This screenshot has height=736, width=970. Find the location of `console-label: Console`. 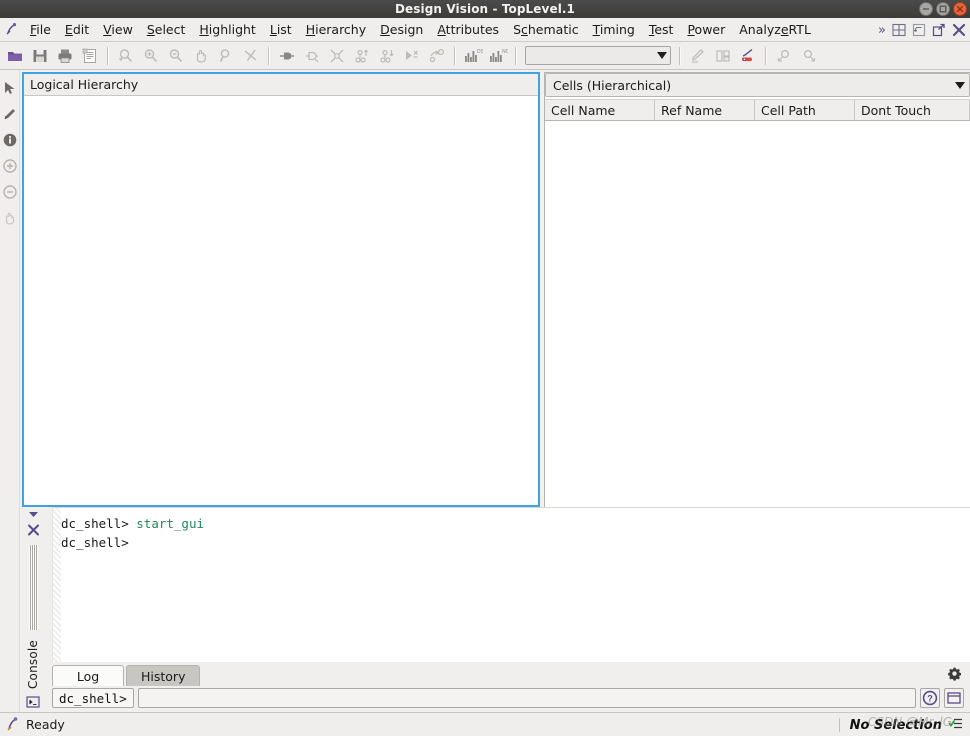

console-label: Console is located at coordinates (33, 664).